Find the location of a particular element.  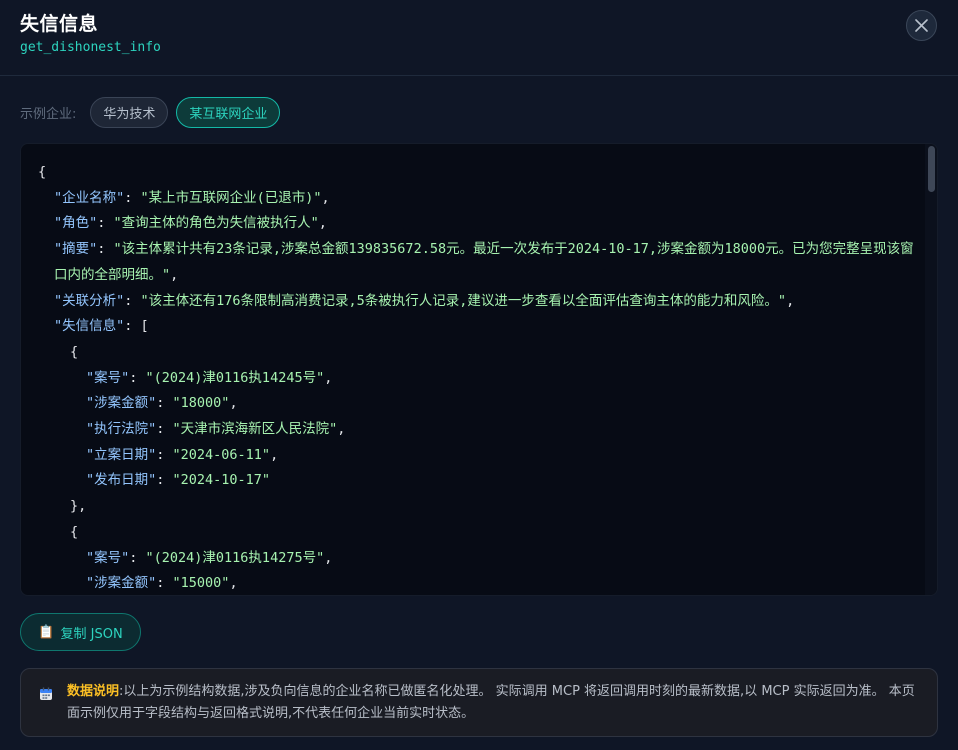

json-key: "摘要" is located at coordinates (76, 249).